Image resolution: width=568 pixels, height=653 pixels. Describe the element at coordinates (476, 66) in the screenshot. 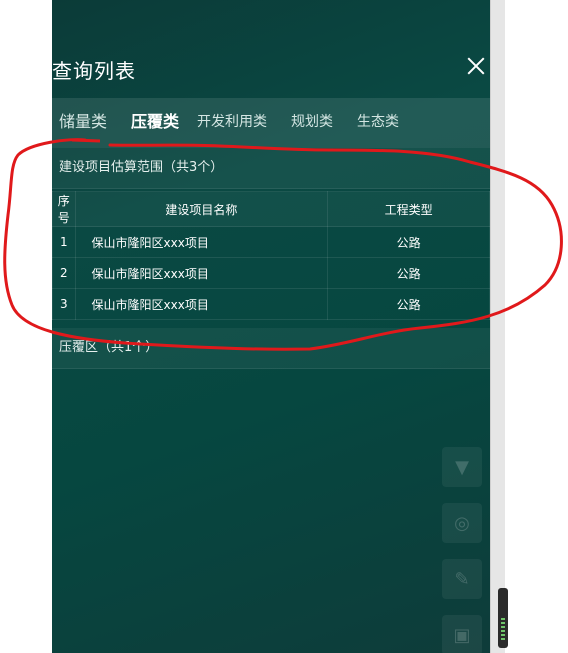

I see `close-icon` at that location.